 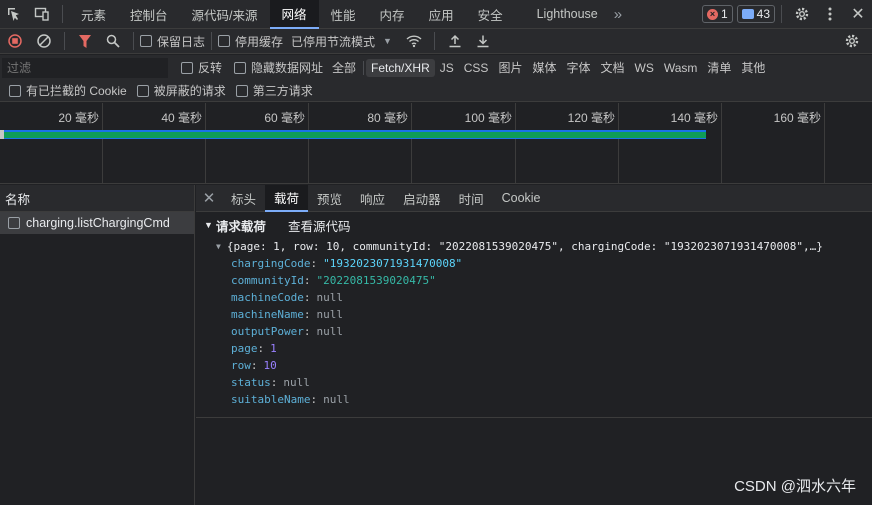 What do you see at coordinates (142, 90) in the screenshot?
I see `blocked-requests-checkbox` at bounding box center [142, 90].